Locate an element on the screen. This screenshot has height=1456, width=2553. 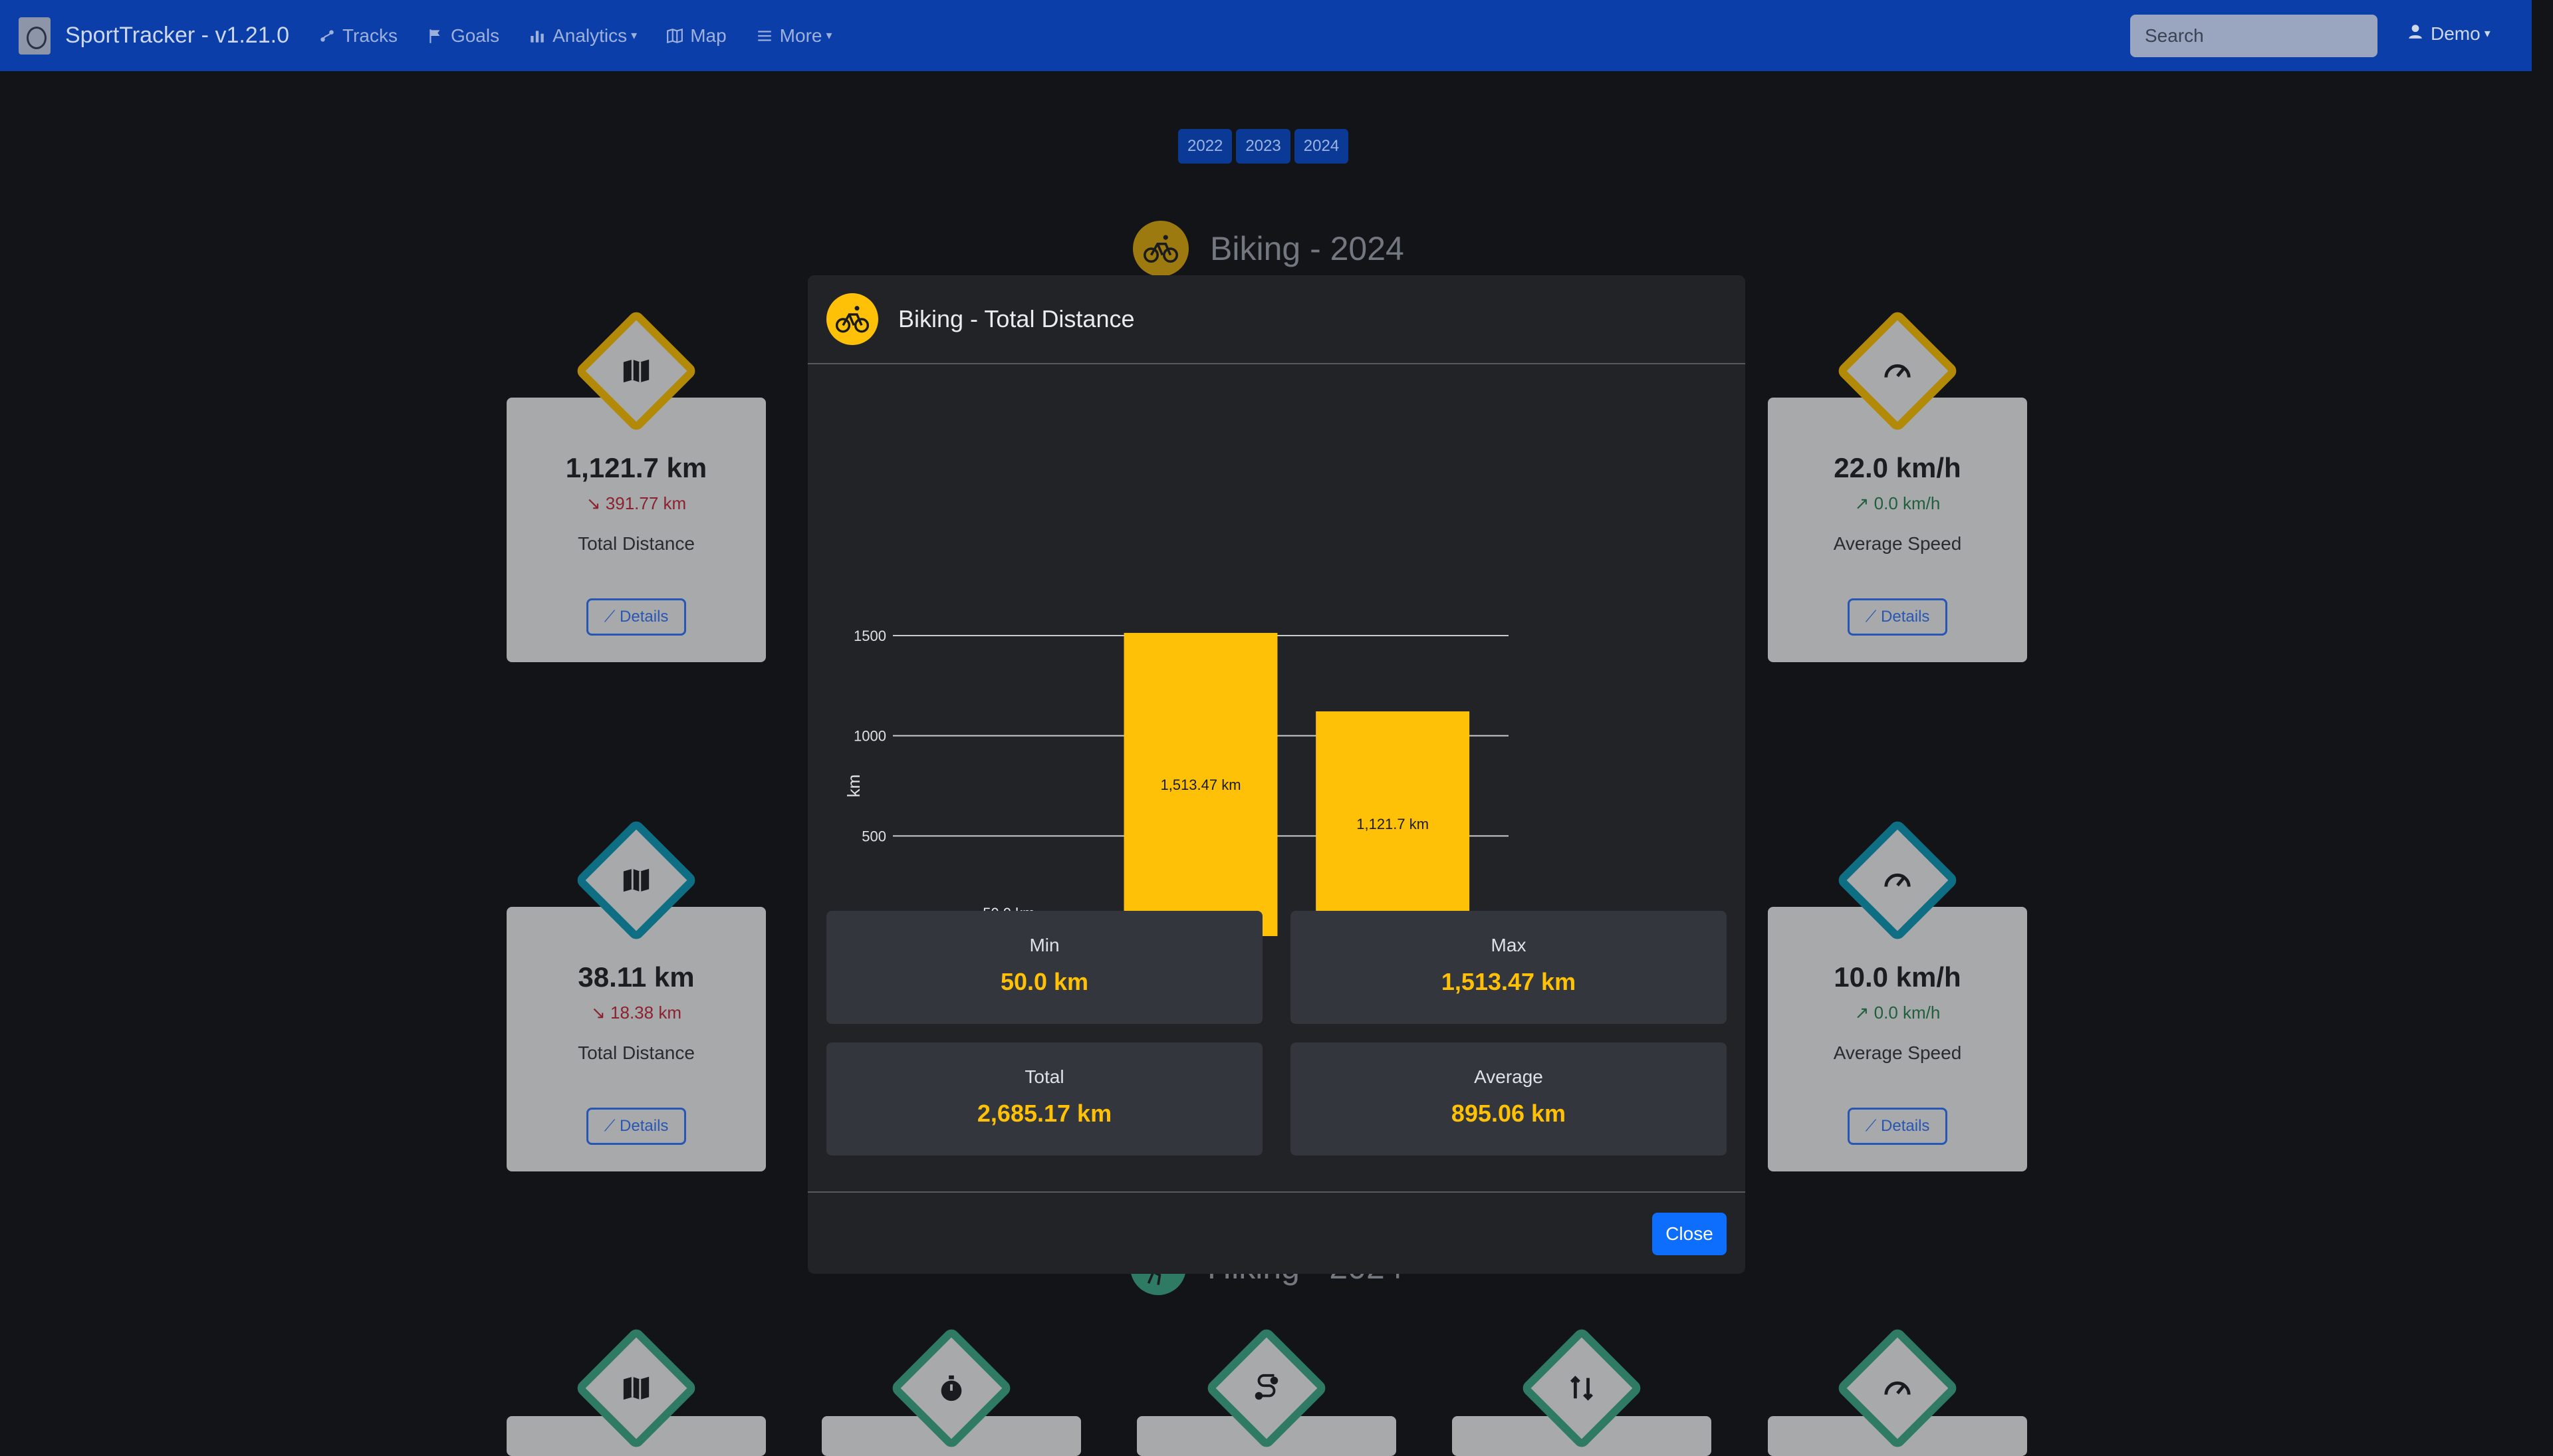
flag-icon is located at coordinates (435, 36).